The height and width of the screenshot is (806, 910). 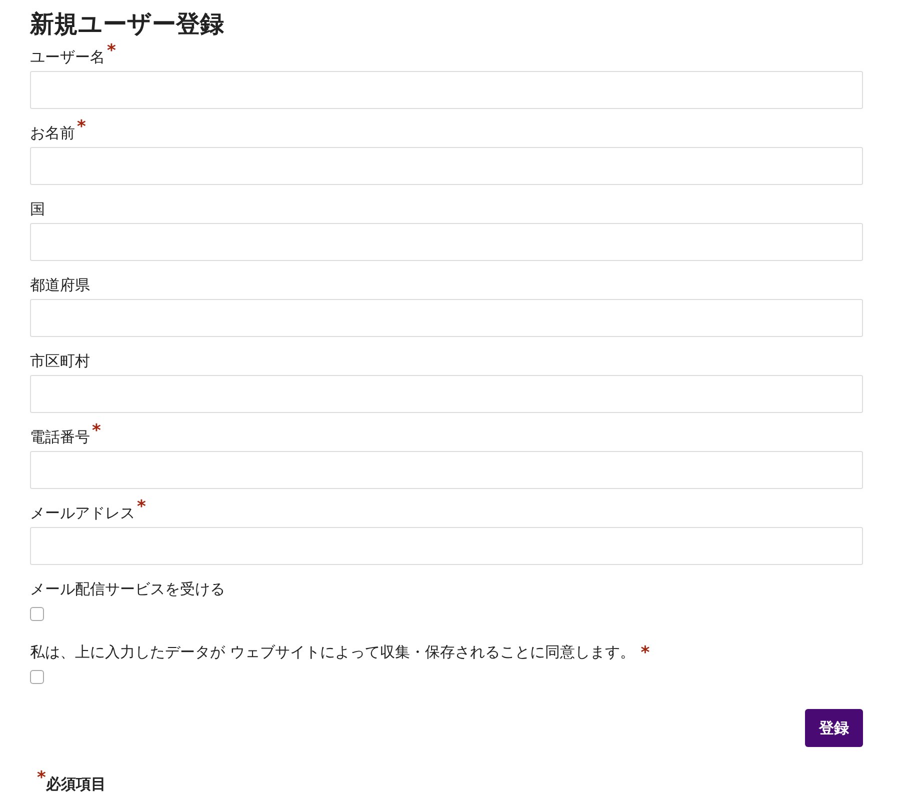 What do you see at coordinates (60, 437) in the screenshot?
I see `field-label: 電話番号` at bounding box center [60, 437].